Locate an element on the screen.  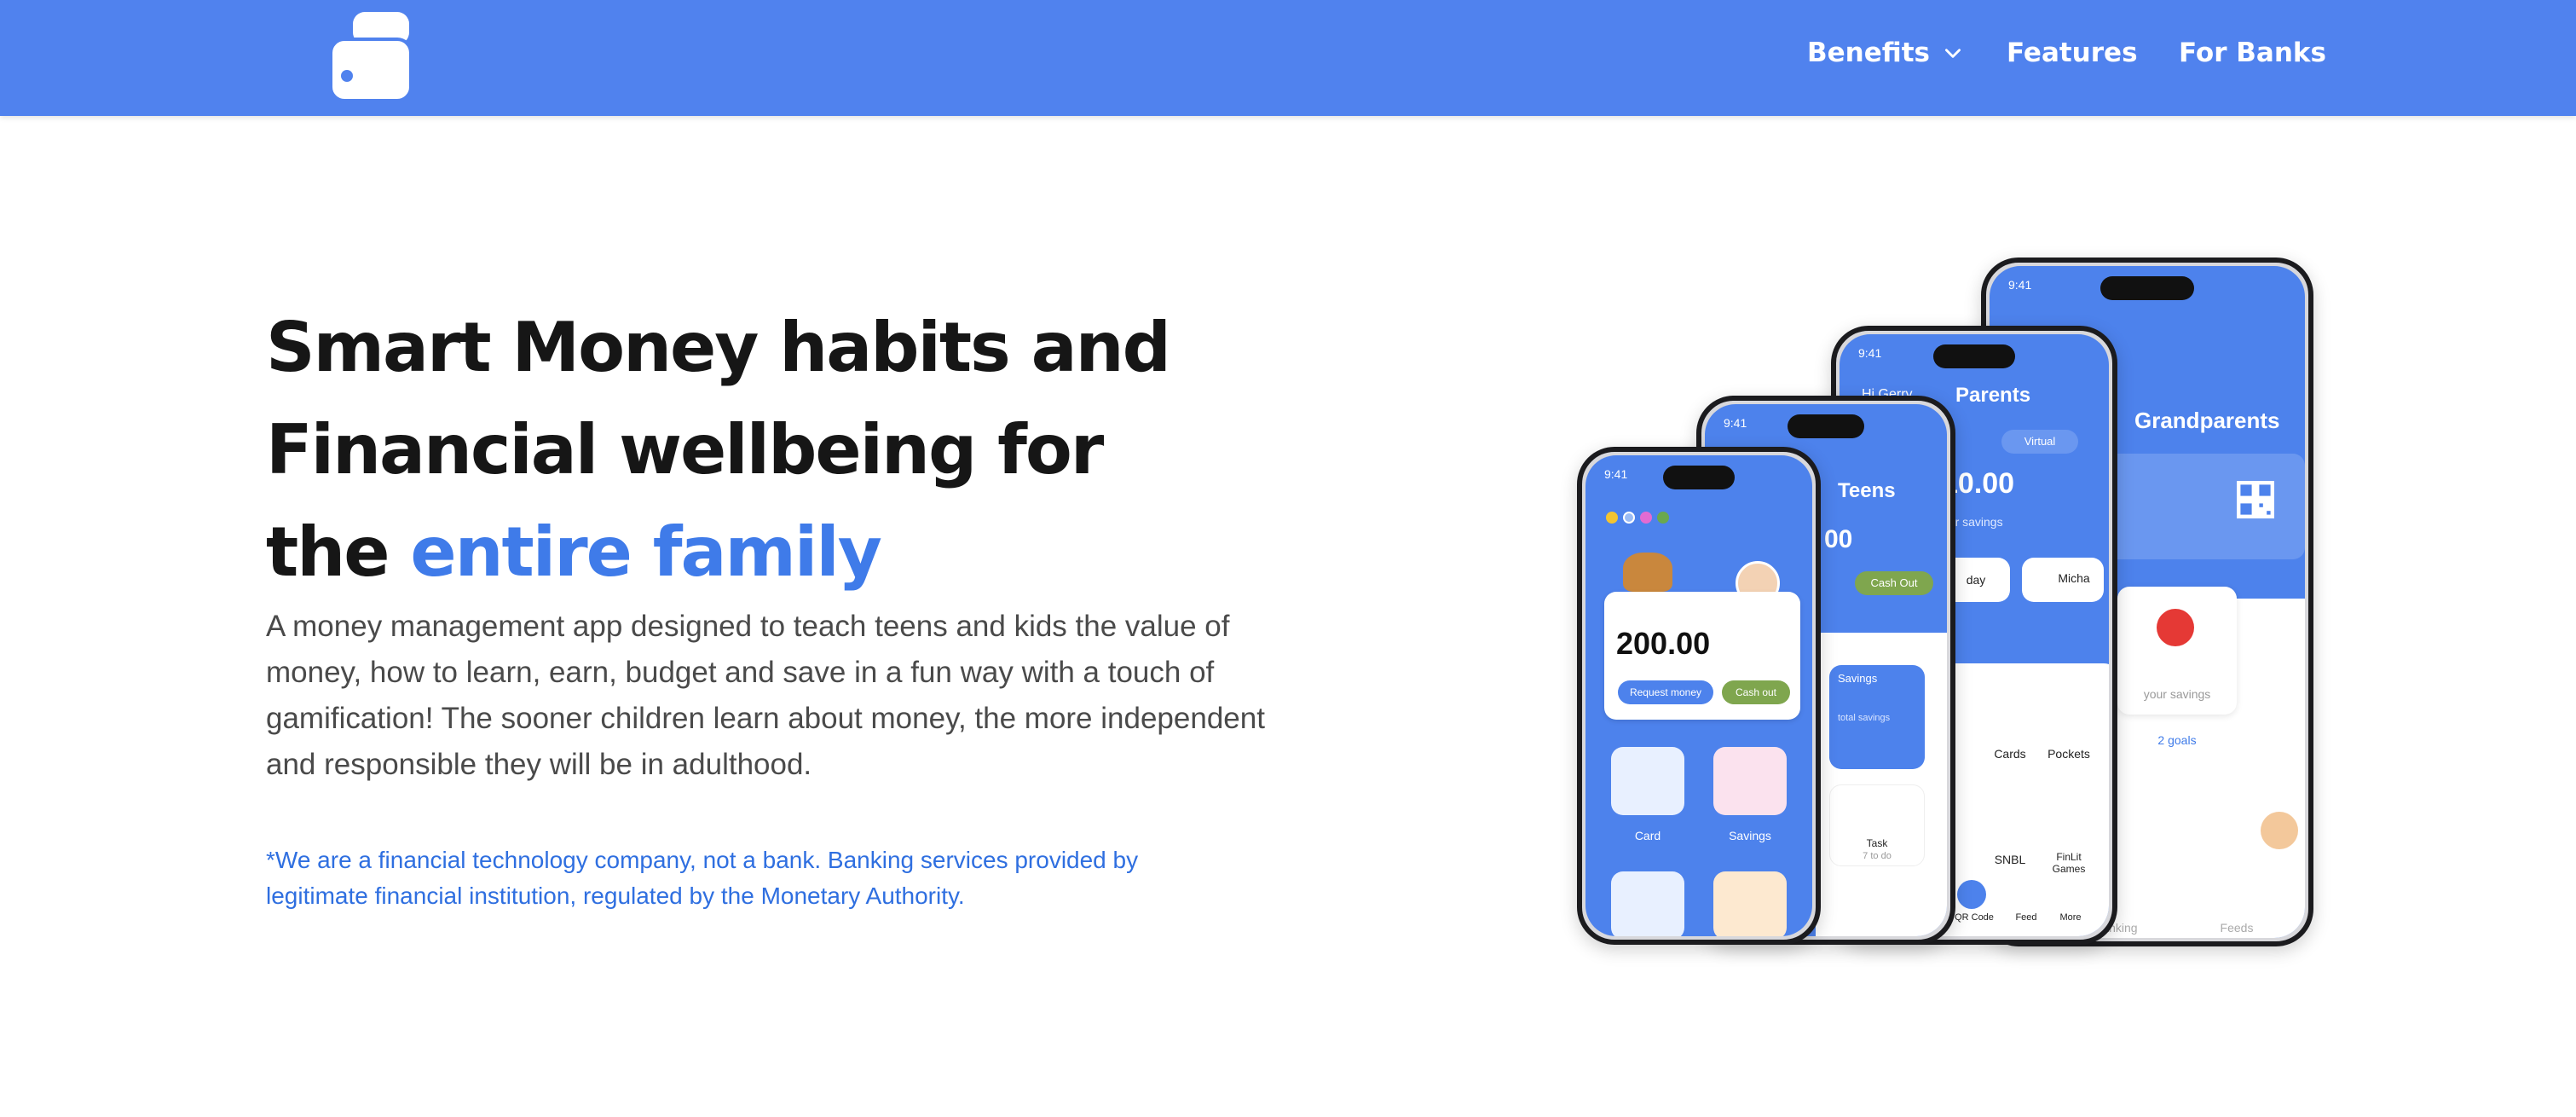
card-label: Card is located at coordinates (1647, 835).